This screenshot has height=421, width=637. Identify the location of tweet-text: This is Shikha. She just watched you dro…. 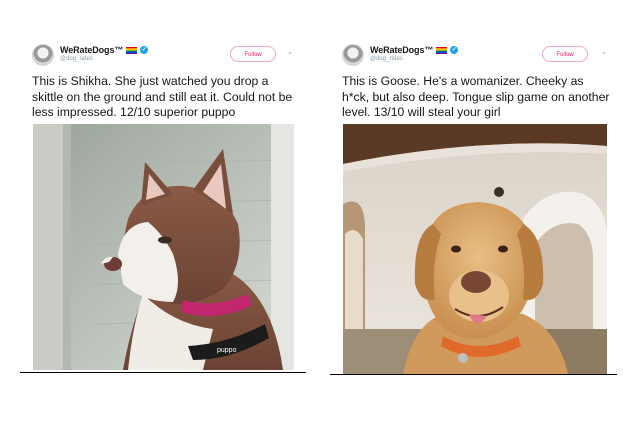
(162, 96).